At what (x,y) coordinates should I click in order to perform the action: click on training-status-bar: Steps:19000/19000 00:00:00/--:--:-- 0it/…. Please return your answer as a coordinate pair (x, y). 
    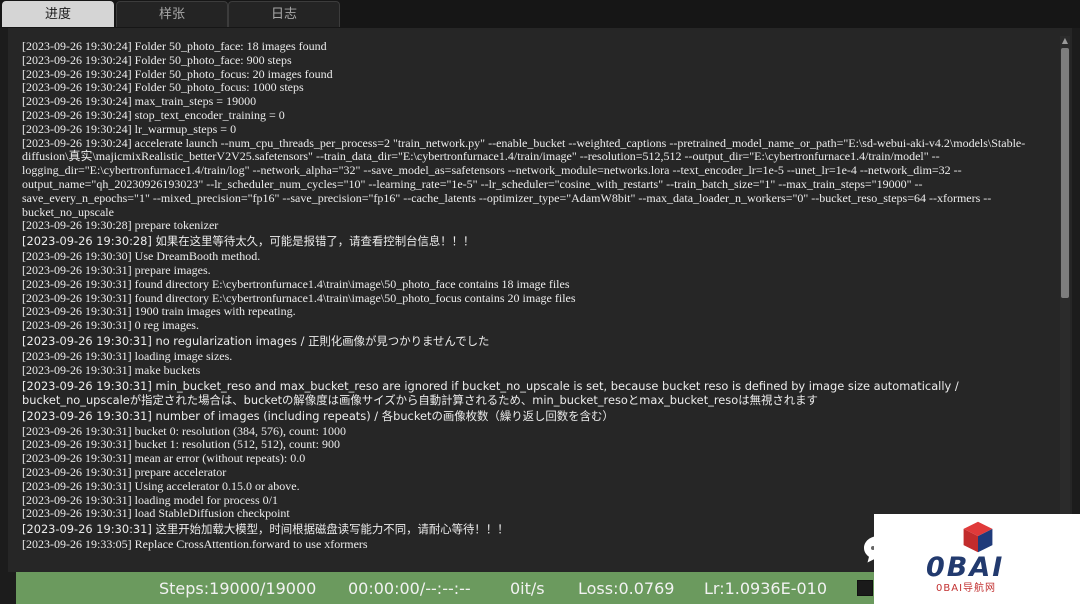
    Looking at the image, I should click on (448, 588).